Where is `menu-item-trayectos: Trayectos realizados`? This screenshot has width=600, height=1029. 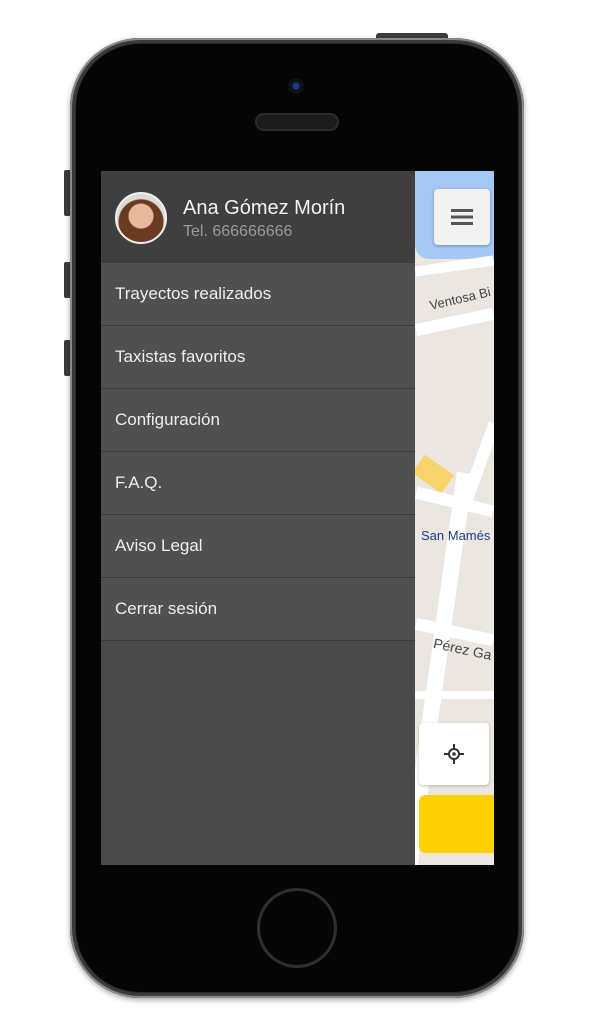 menu-item-trayectos: Trayectos realizados is located at coordinates (258, 294).